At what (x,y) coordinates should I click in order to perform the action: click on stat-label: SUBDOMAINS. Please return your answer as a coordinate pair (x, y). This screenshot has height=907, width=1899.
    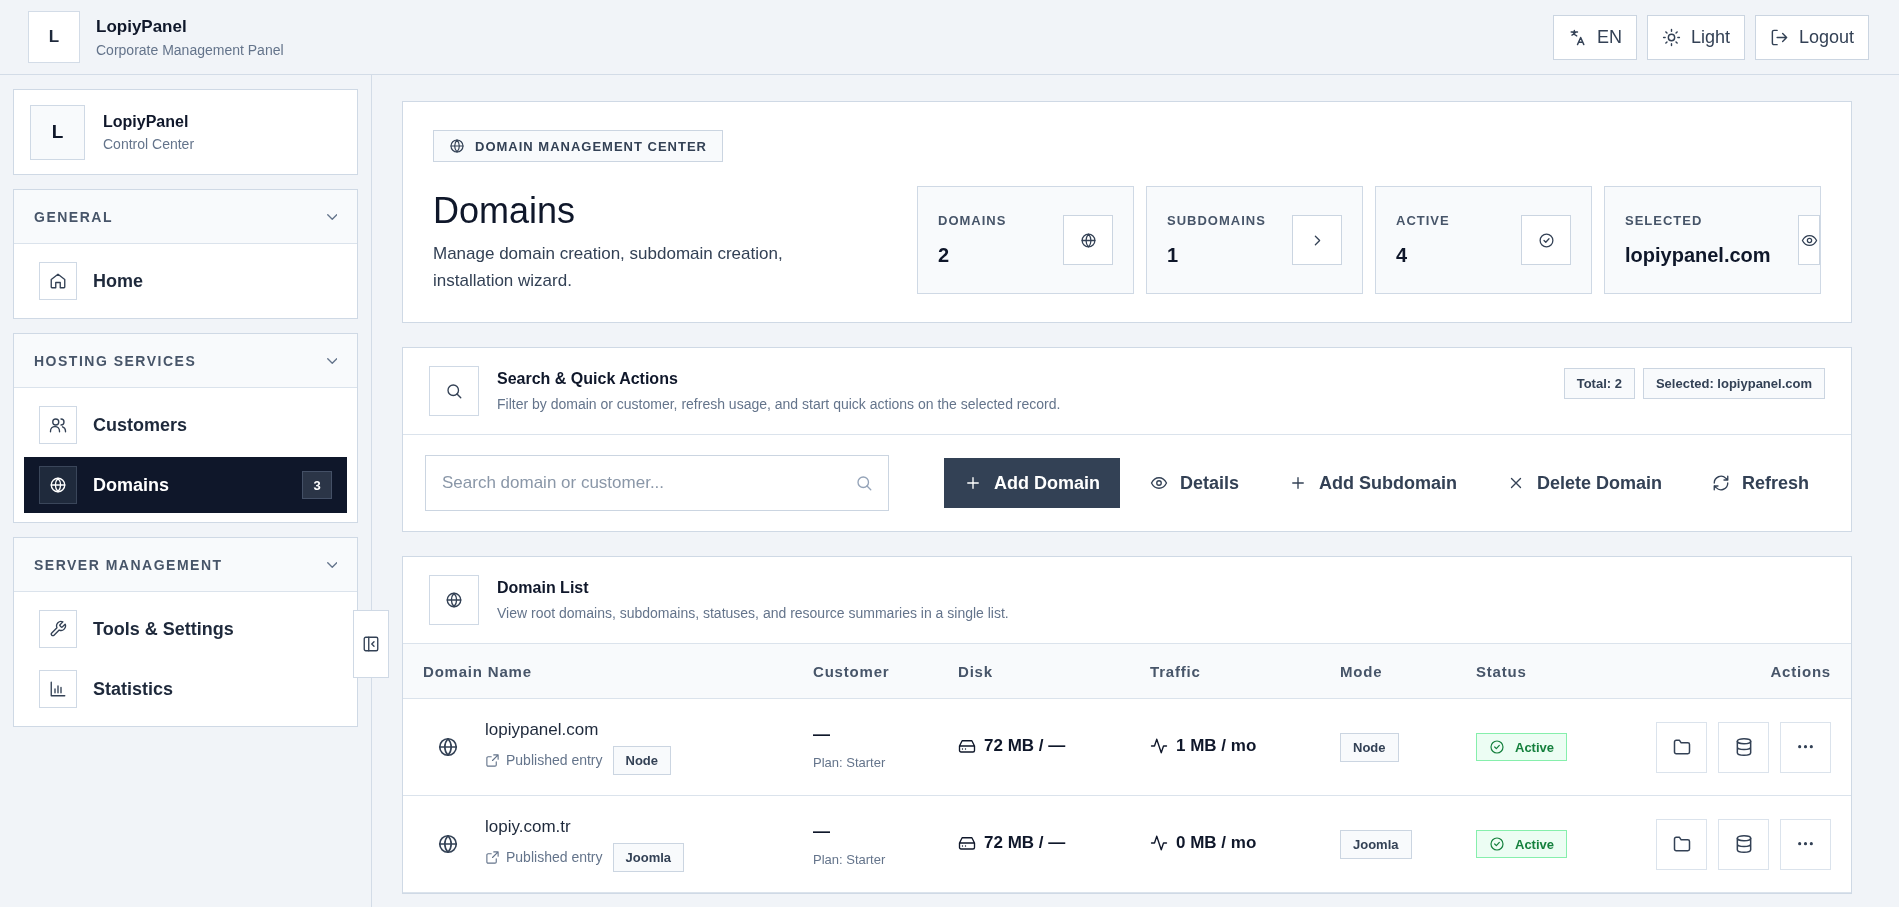
    Looking at the image, I should click on (1216, 220).